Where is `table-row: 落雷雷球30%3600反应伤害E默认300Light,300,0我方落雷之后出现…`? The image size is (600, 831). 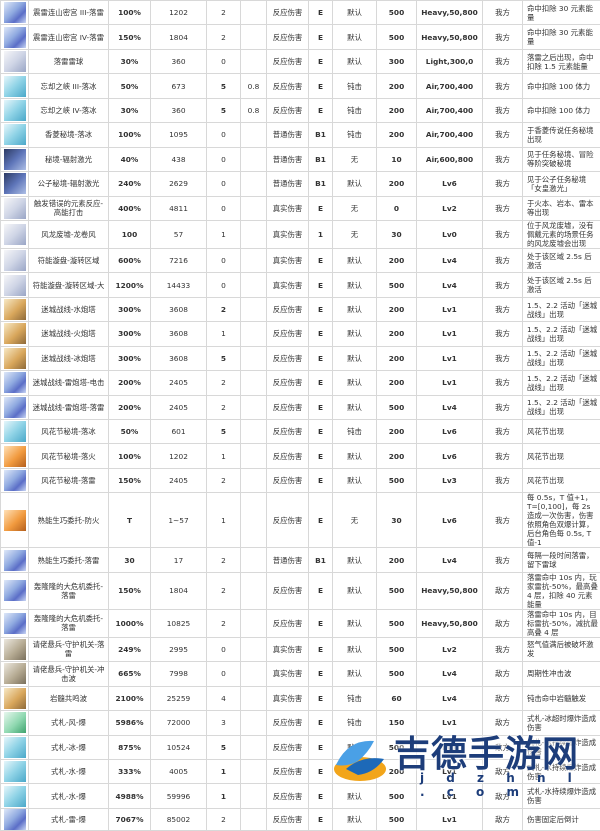 table-row: 落雷雷球30%3600反应伤害E默认300Light,300,0我方落雷之后出现… is located at coordinates (300, 61).